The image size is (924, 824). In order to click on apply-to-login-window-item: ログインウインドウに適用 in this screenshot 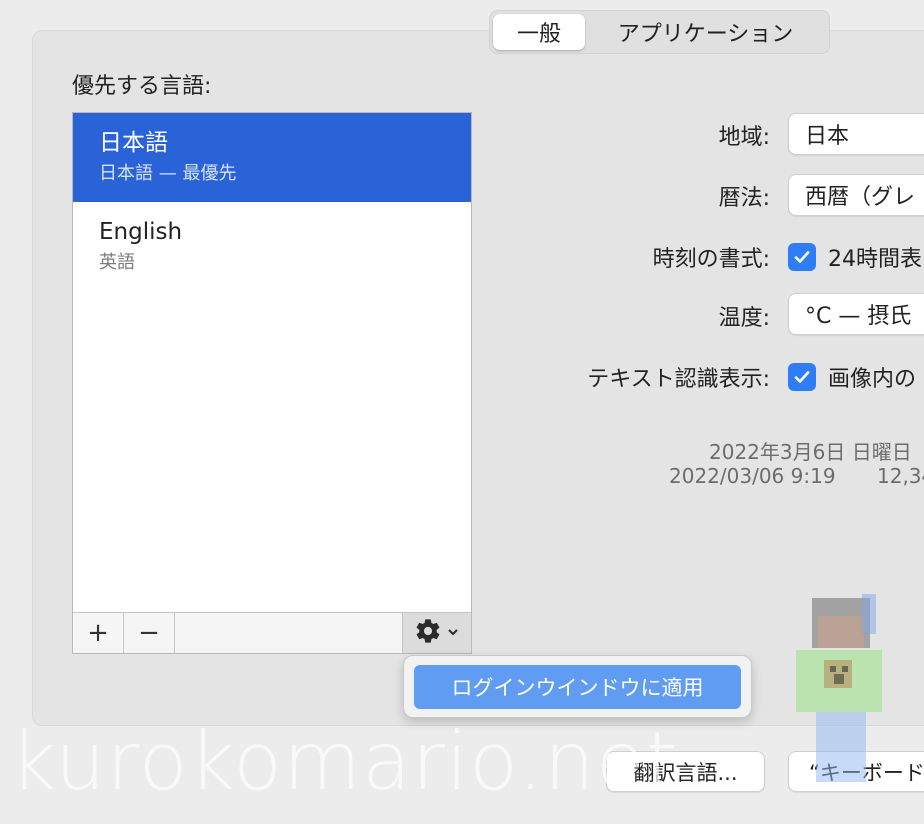, I will do `click(577, 687)`.